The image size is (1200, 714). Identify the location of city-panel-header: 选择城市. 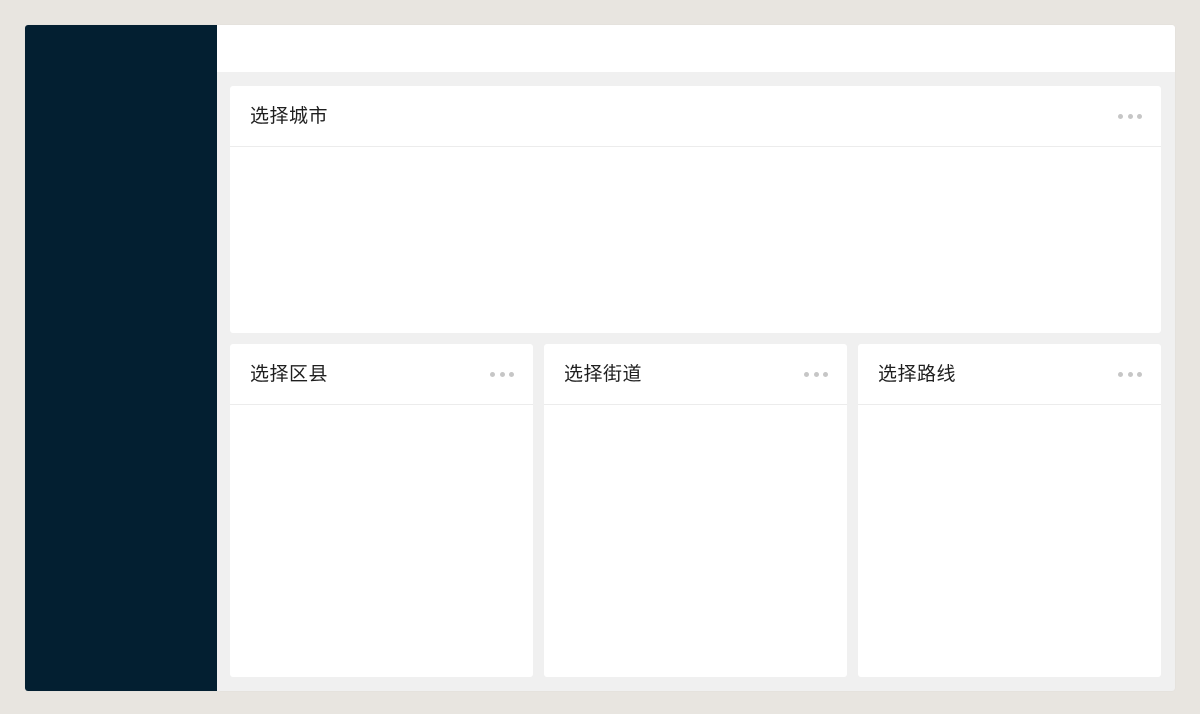
(695, 116).